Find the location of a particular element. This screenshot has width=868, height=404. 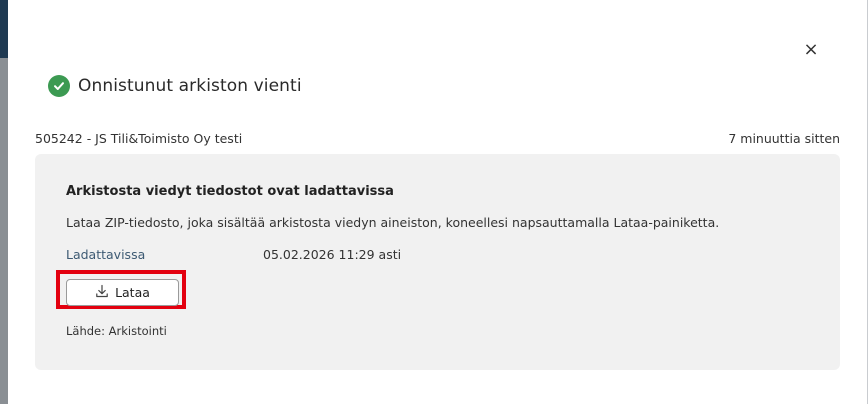

backdrop-sidebar is located at coordinates (4, 202).